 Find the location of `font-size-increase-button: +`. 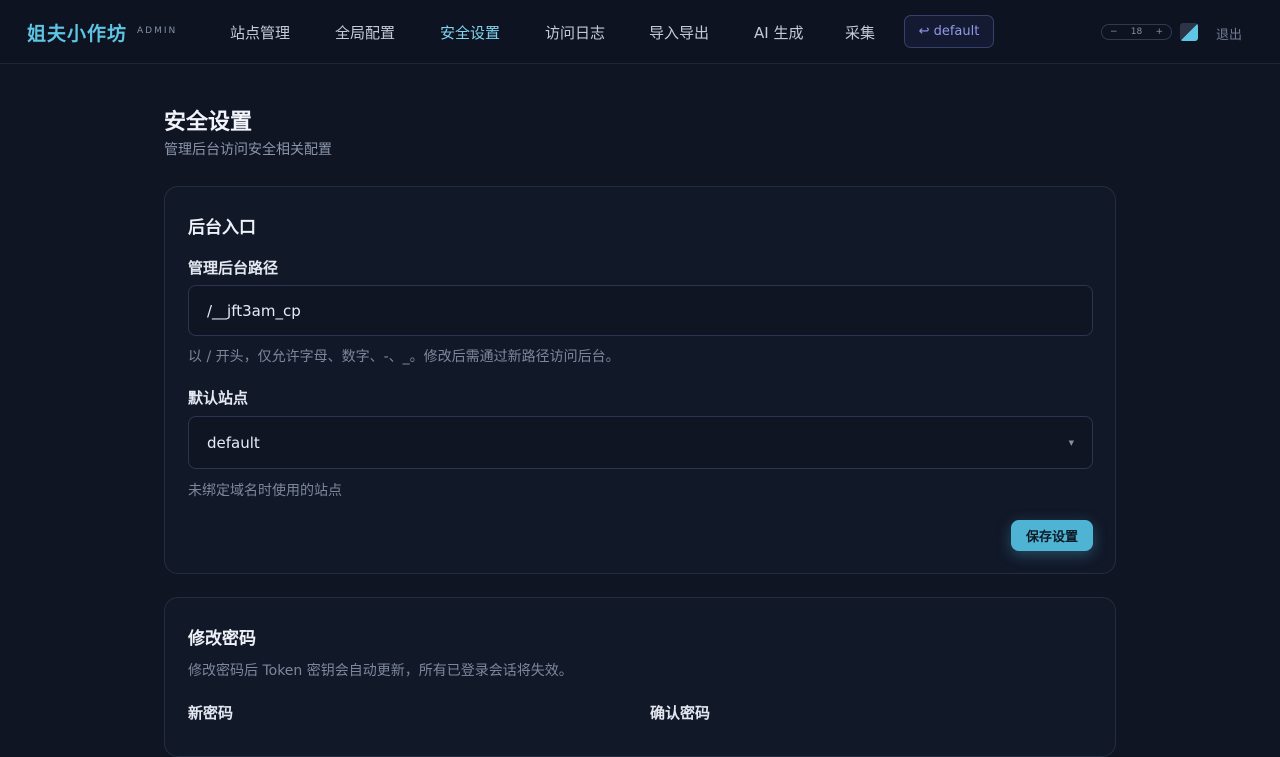

font-size-increase-button: + is located at coordinates (1159, 32).